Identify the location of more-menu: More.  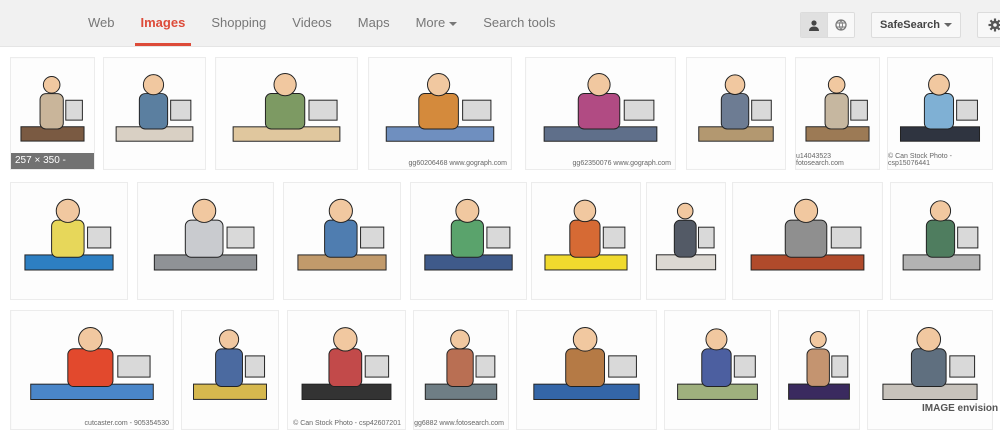
(437, 23).